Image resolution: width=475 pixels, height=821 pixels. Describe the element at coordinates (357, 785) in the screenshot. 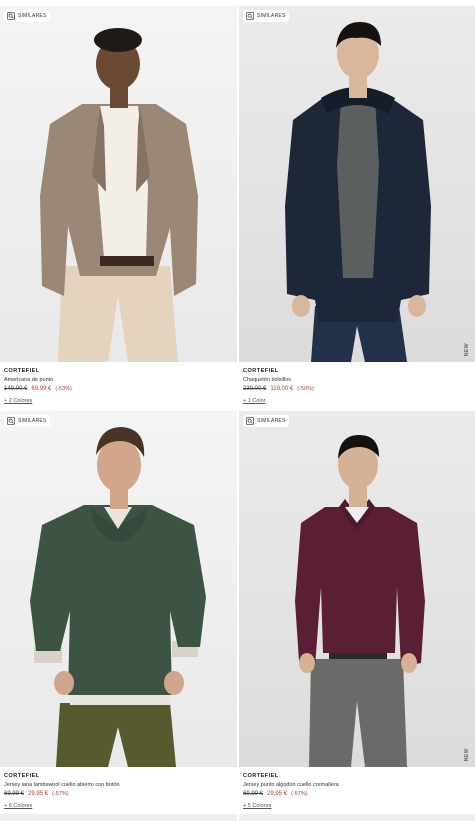

I see `product-name: Jersey punto algodón cuello cremallera` at that location.